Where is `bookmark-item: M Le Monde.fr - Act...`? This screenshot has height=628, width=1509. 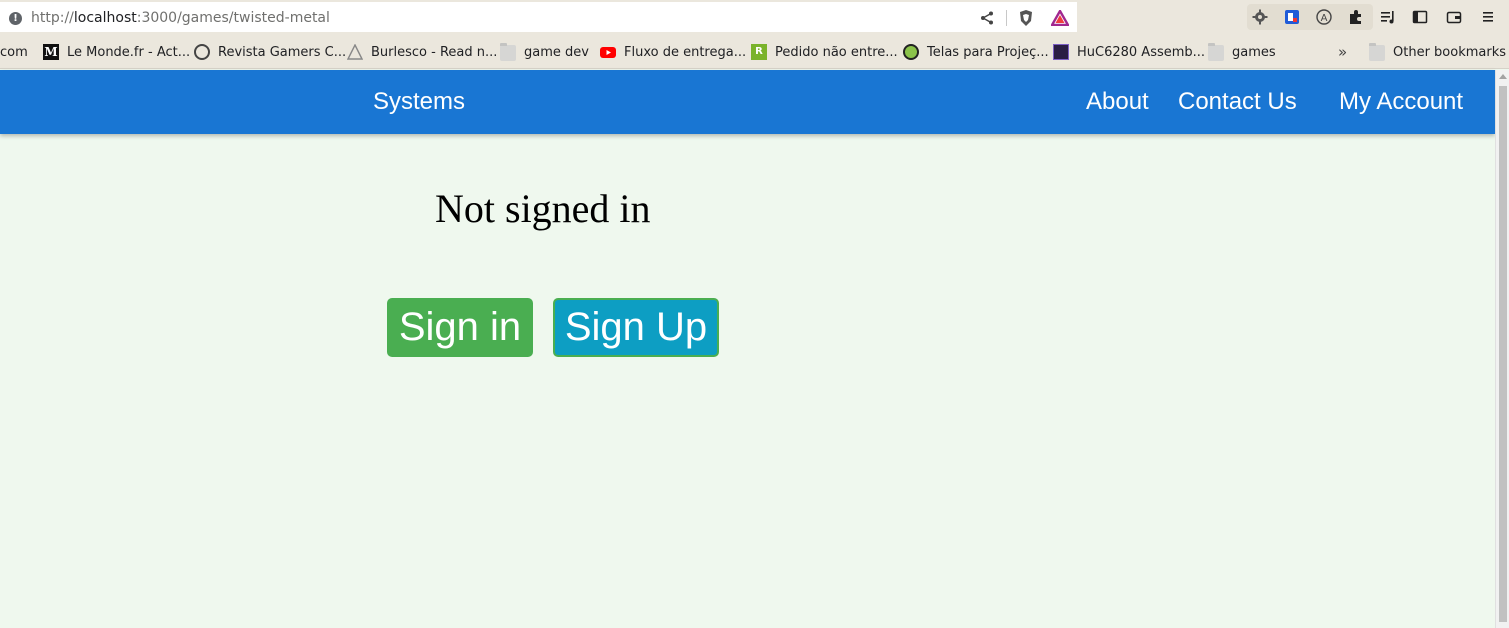 bookmark-item: M Le Monde.fr - Act... is located at coordinates (116, 52).